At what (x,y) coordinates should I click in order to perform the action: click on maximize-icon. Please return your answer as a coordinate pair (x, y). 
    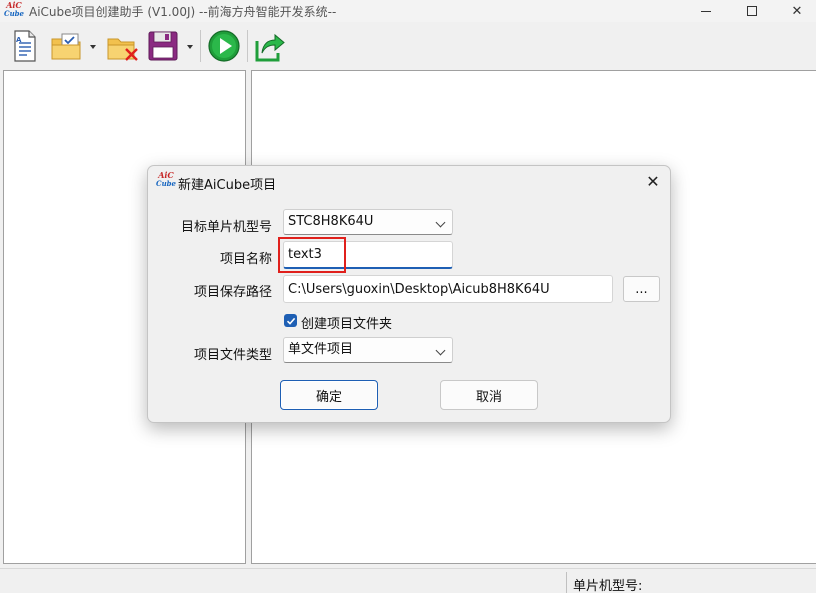
    Looking at the image, I should click on (752, 11).